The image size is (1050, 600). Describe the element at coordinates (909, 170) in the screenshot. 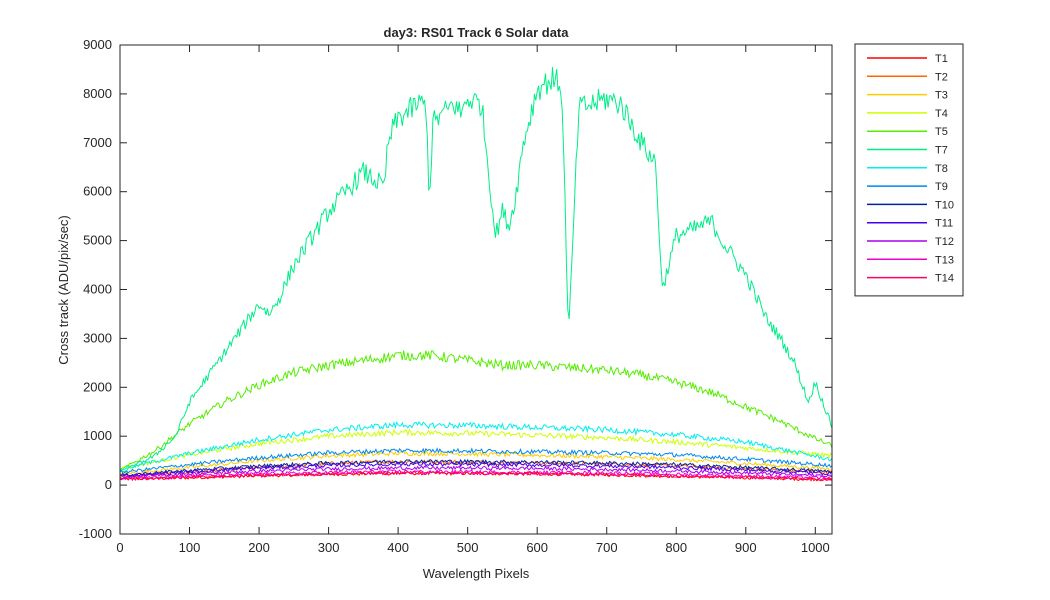

I see `legend: T1 T2 T3 T4 T5 T7 T8 T9 T10 T11 T12 T13 T14` at that location.